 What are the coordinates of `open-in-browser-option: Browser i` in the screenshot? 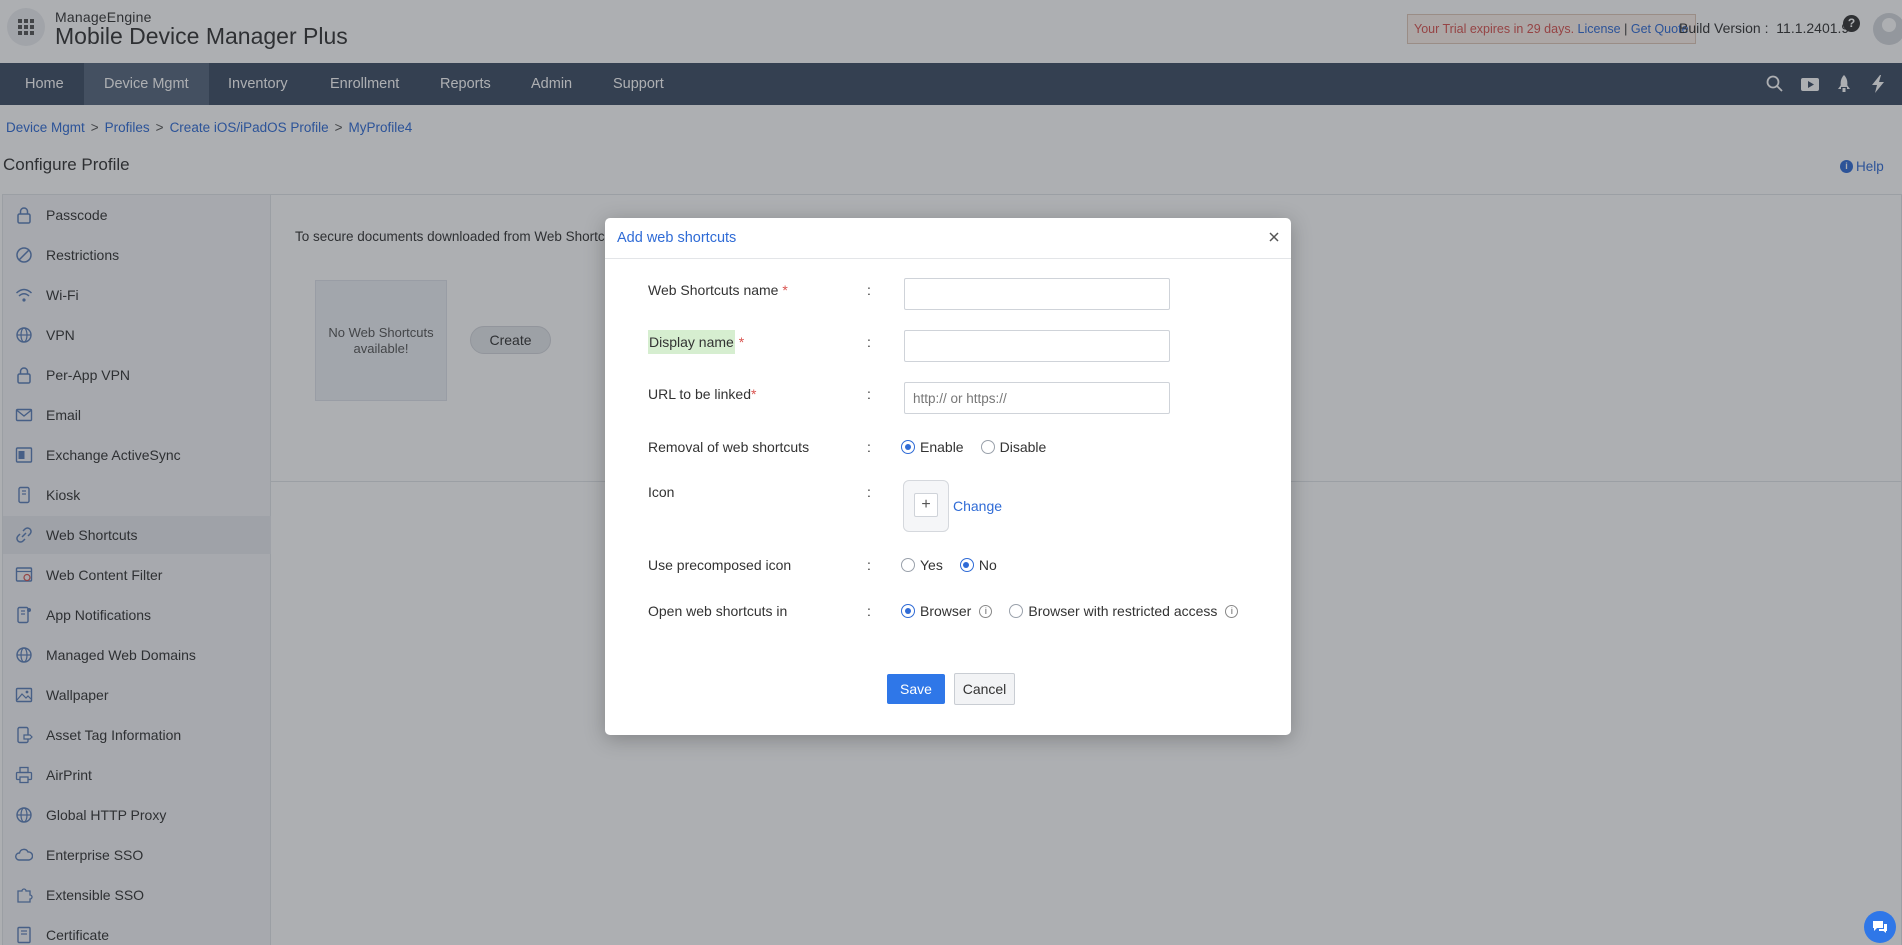 It's located at (947, 611).